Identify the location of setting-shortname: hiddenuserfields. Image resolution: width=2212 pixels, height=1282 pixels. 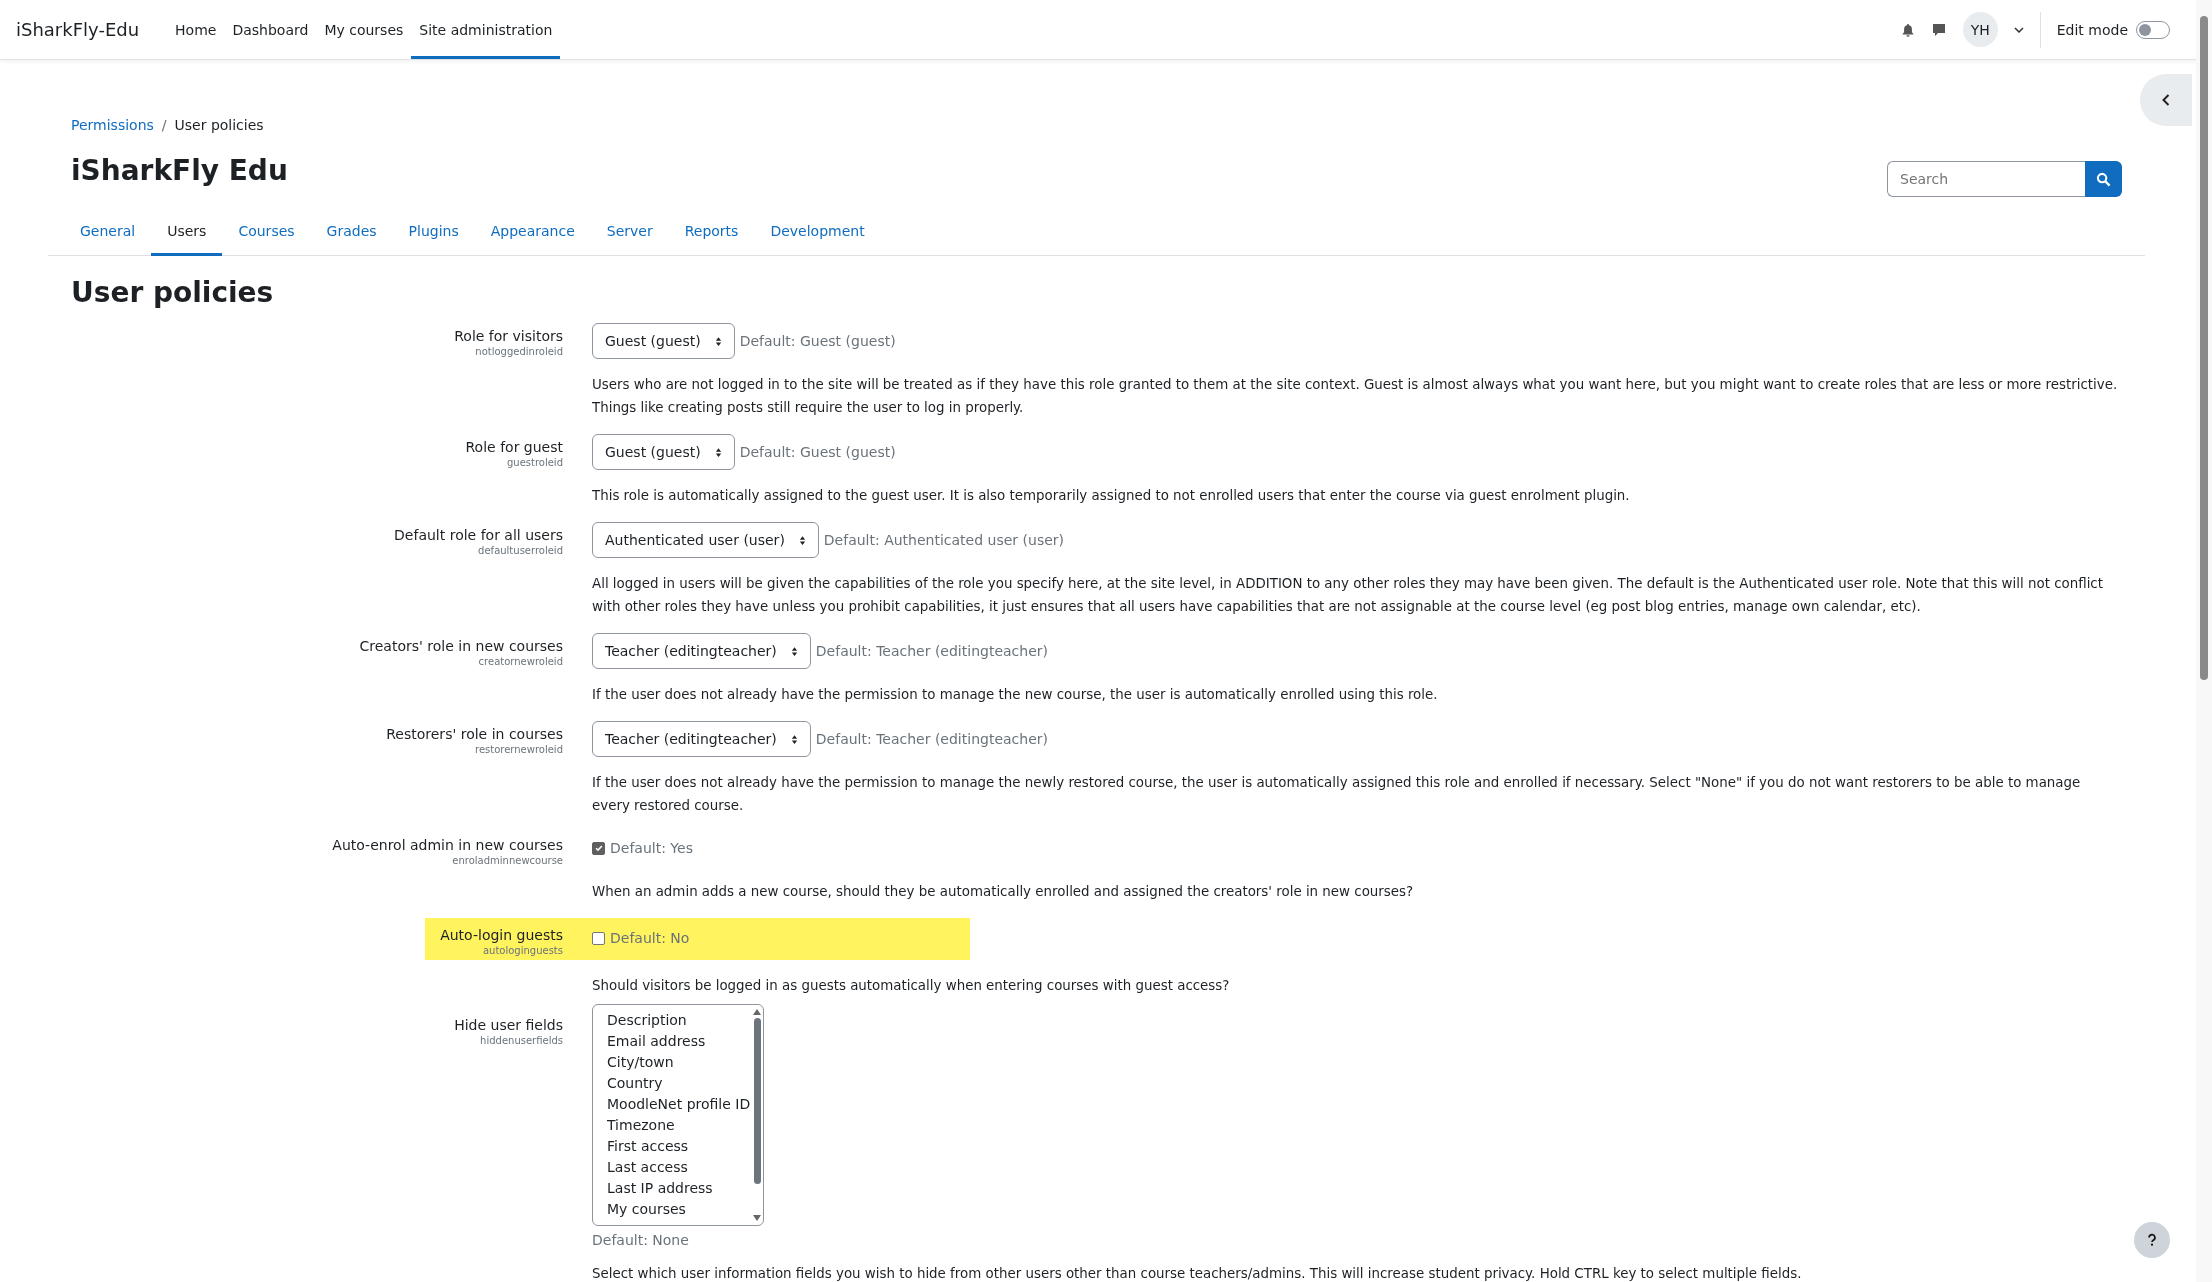
(521, 1040).